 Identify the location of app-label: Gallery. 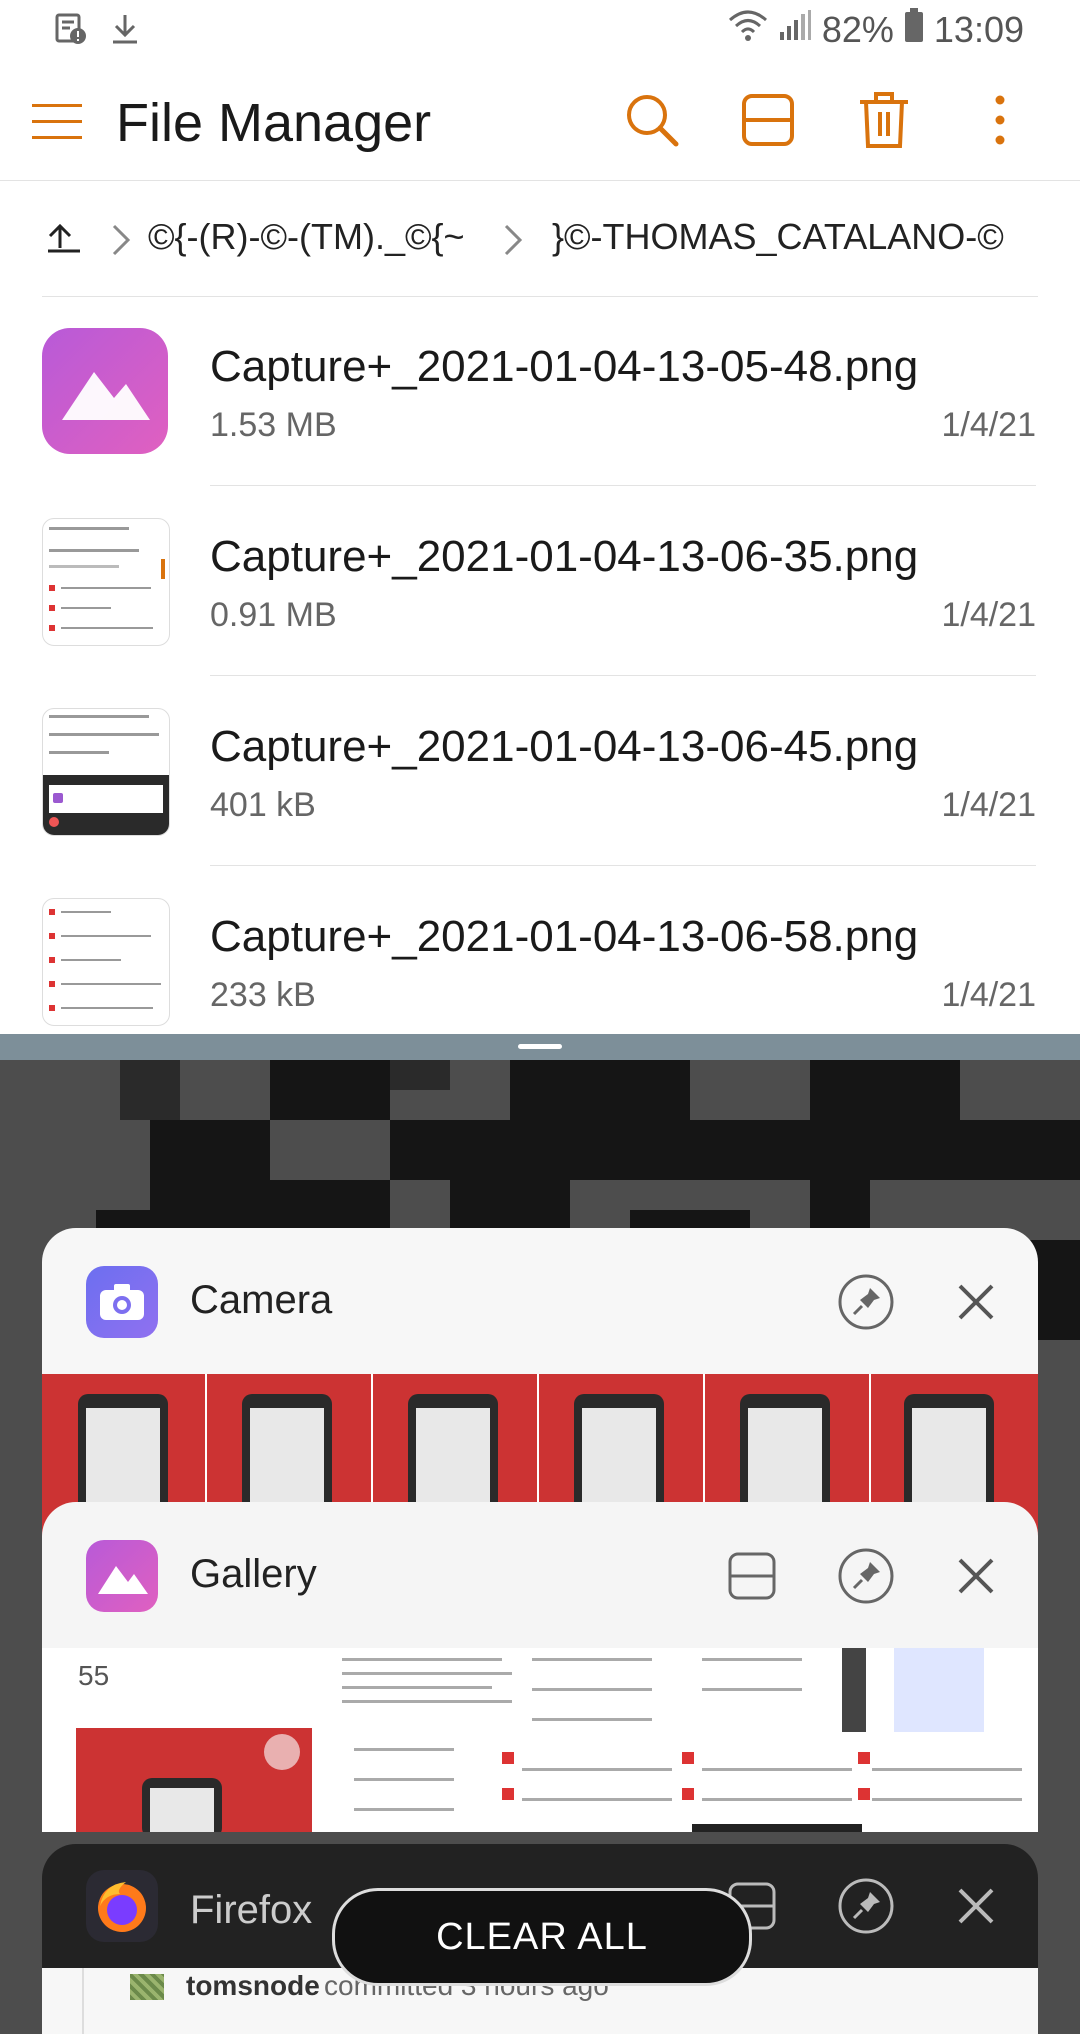
(253, 1574).